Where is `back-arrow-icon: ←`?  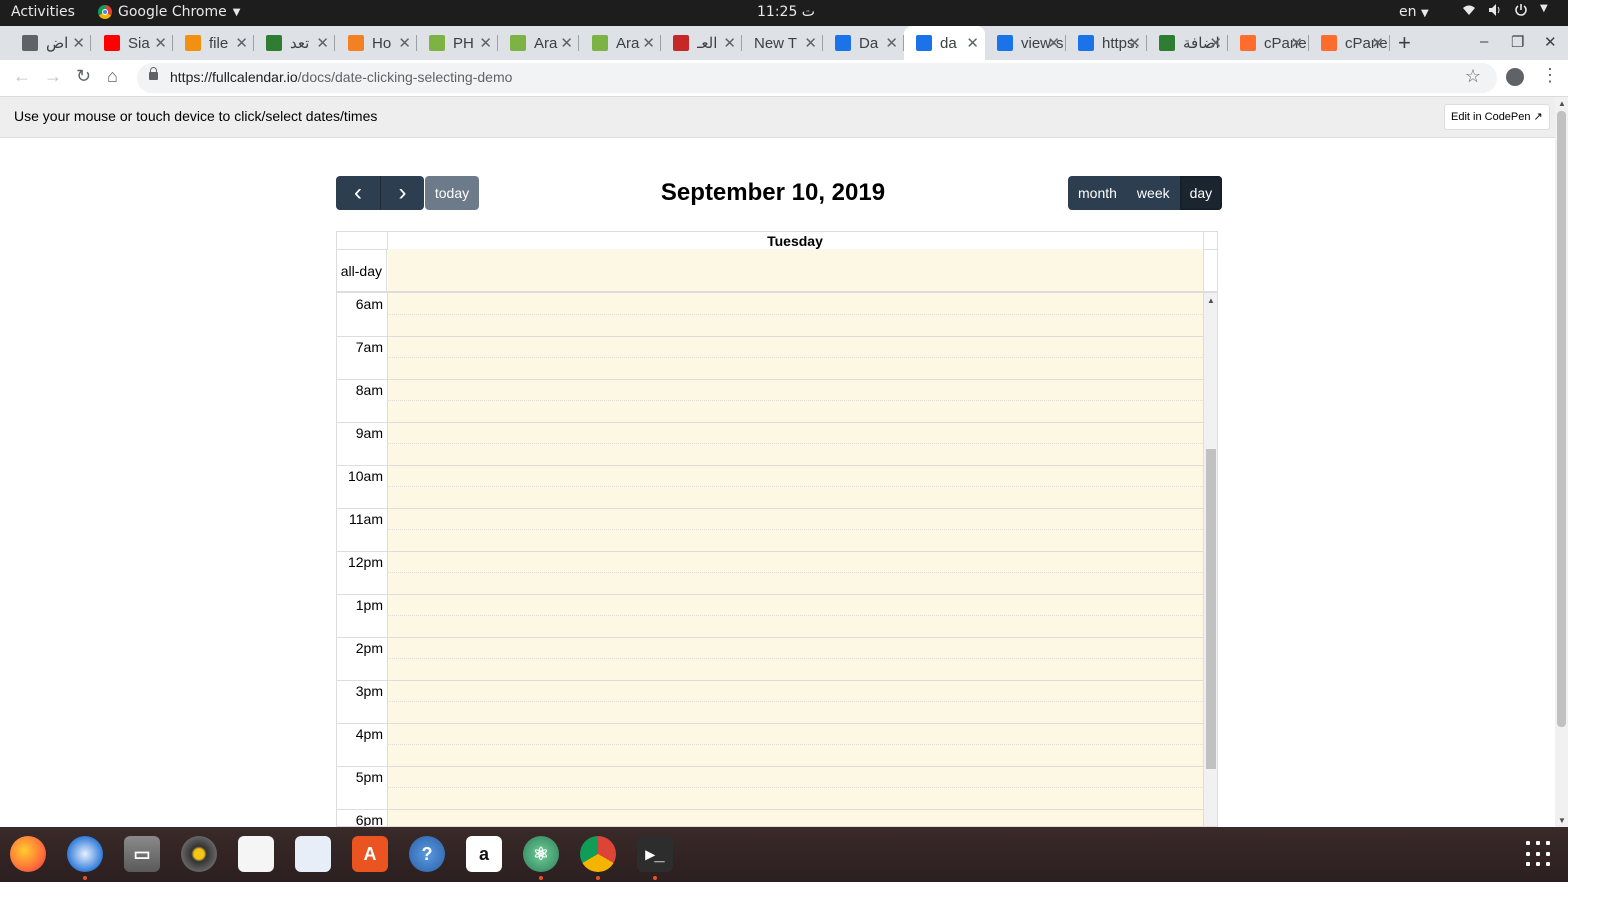
back-arrow-icon: ← is located at coordinates (22, 76).